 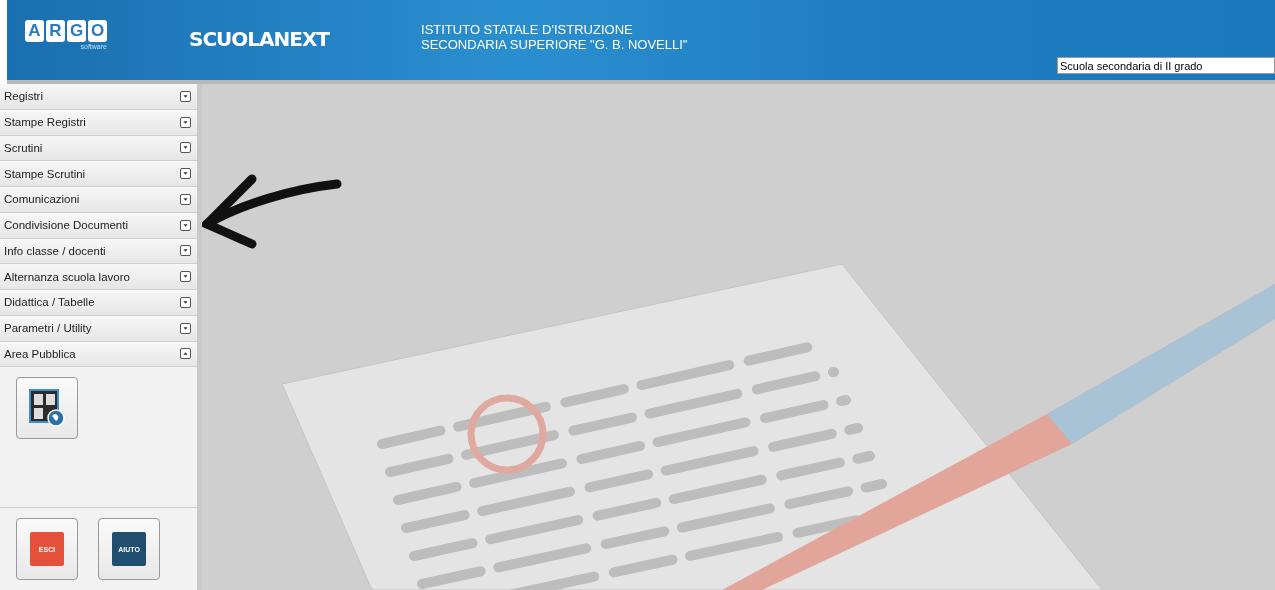 What do you see at coordinates (45, 173) in the screenshot?
I see `menu-label: Stampe Scrutini` at bounding box center [45, 173].